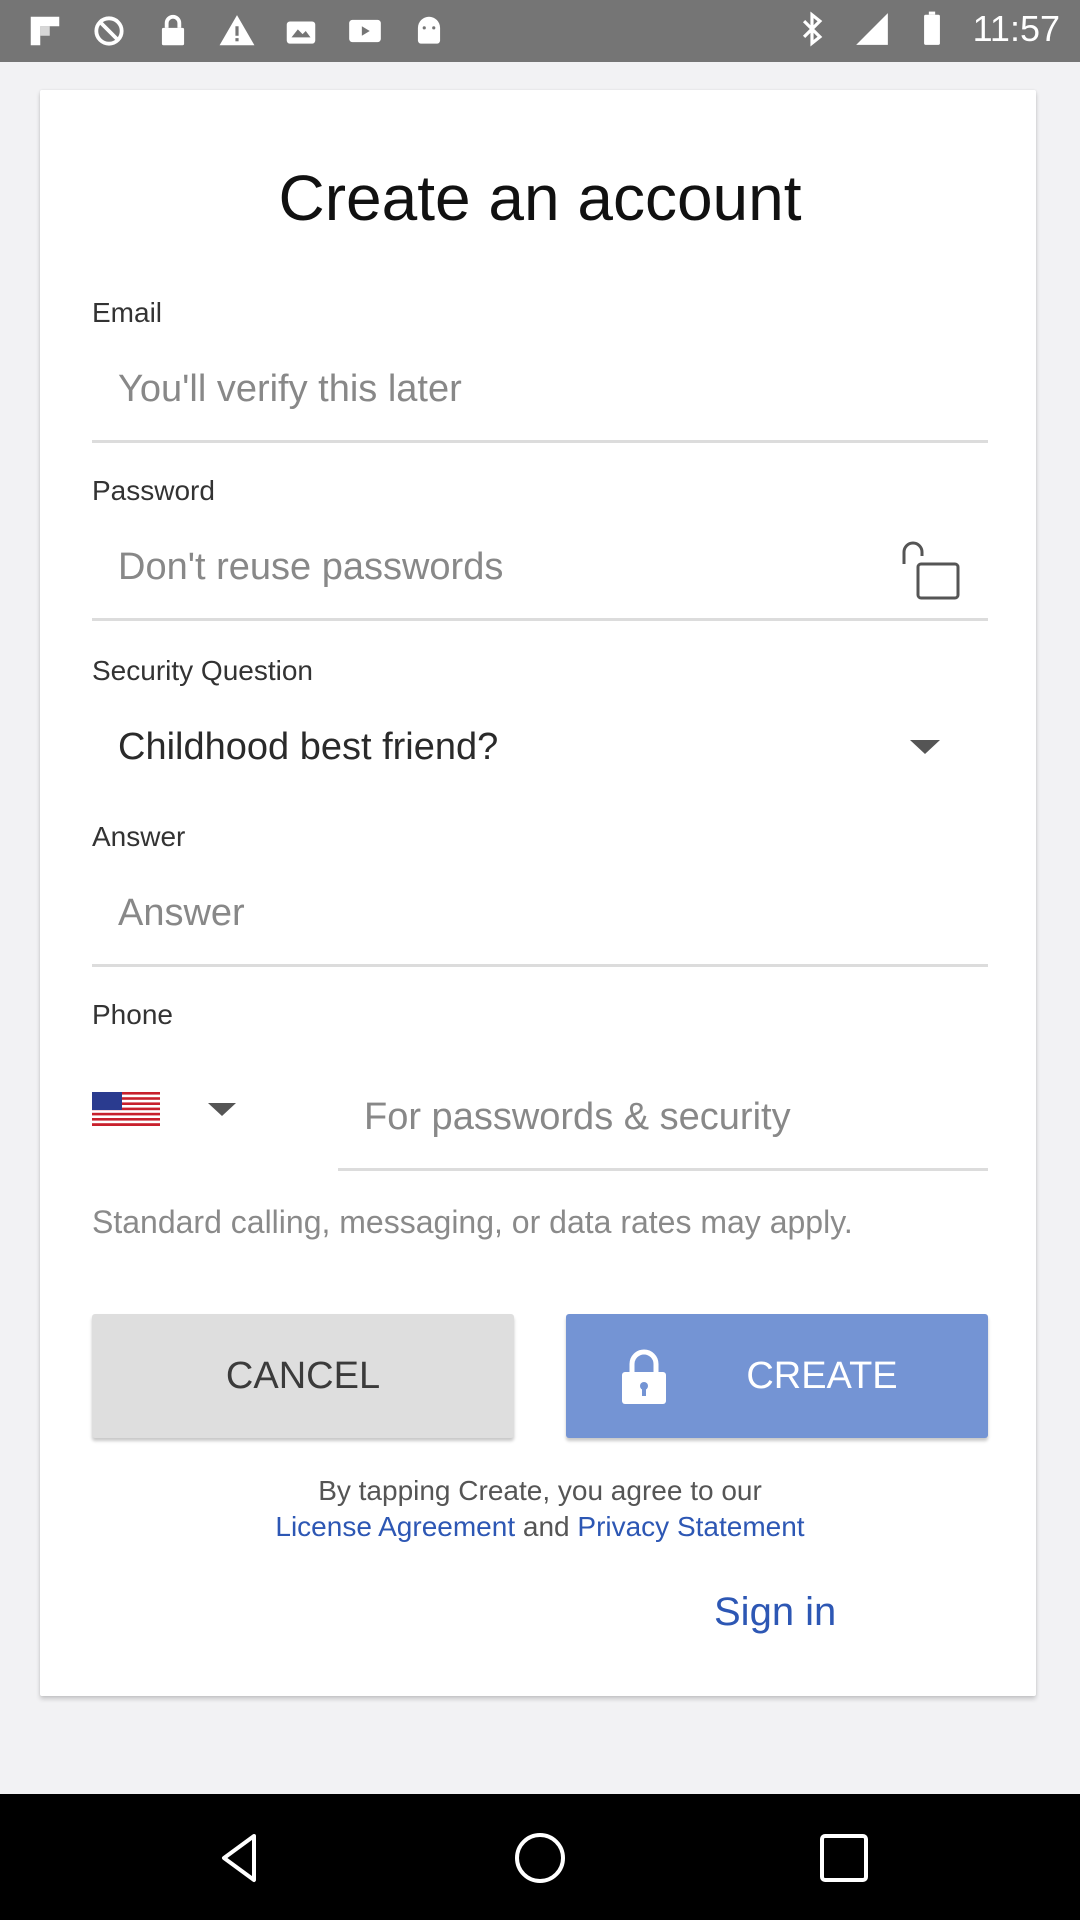 This screenshot has height=1920, width=1080. Describe the element at coordinates (931, 570) in the screenshot. I see `show-password-lock-icon` at that location.